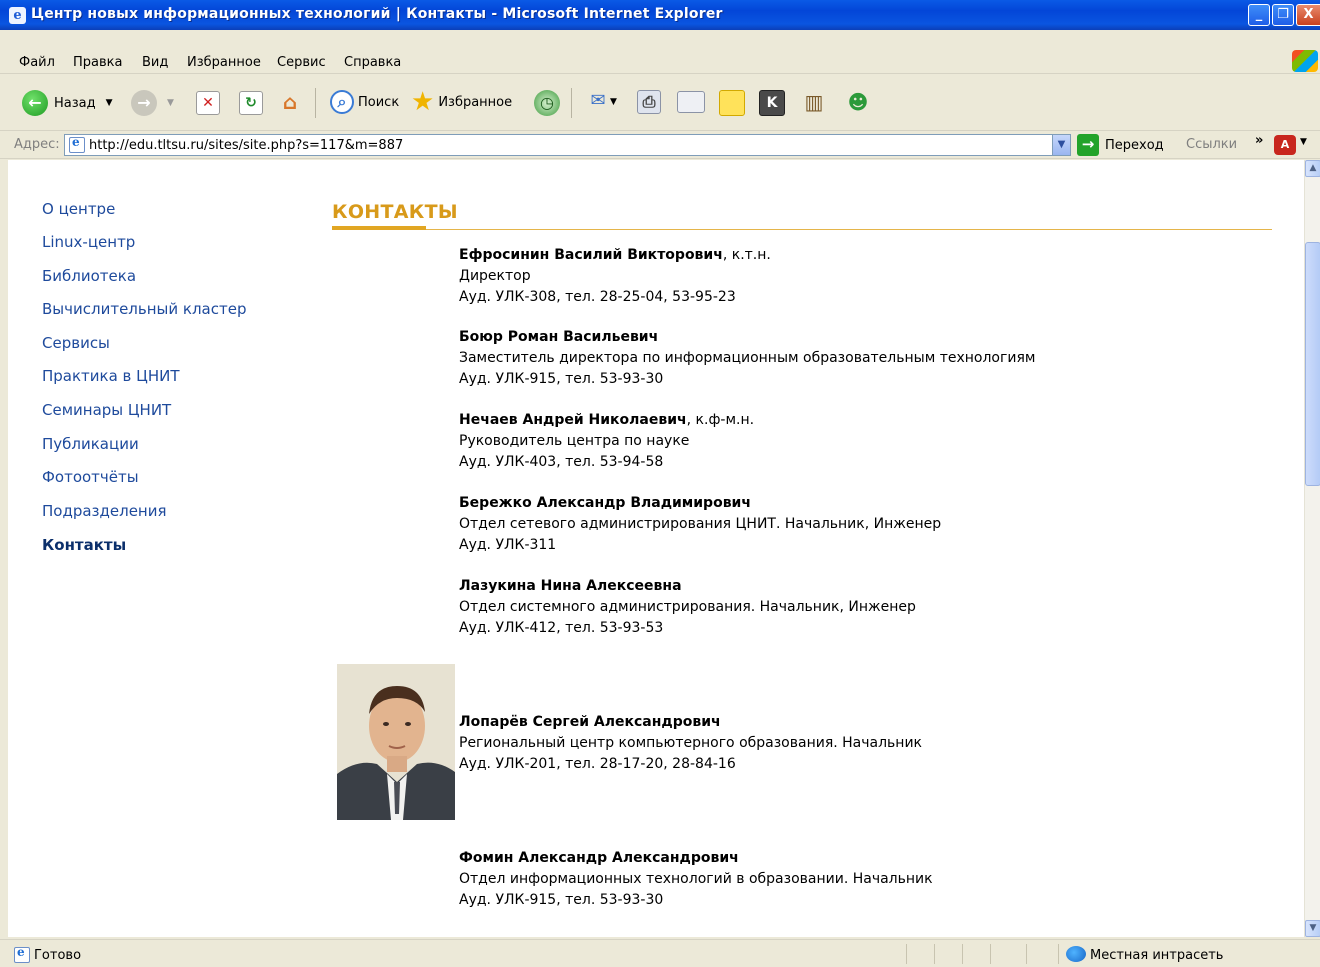  Describe the element at coordinates (591, 255) in the screenshot. I see `contact-name: Ефросинин Василий Викторович` at that location.